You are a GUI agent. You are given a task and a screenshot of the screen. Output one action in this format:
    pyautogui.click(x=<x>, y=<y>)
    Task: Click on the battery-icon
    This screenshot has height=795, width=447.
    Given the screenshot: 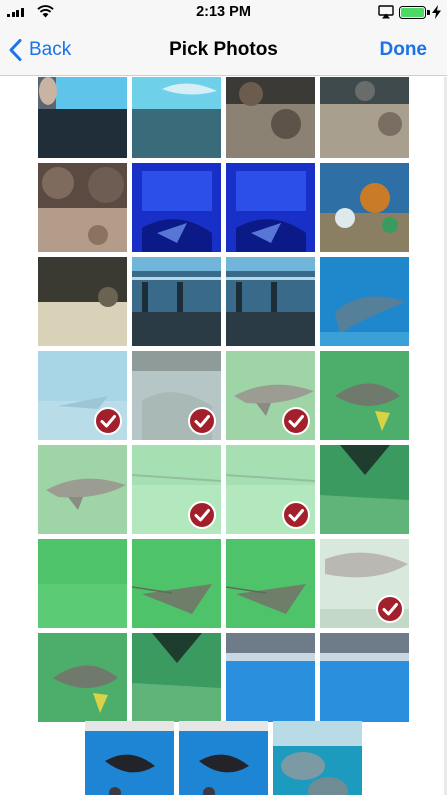 What is the action you would take?
    pyautogui.click(x=412, y=12)
    